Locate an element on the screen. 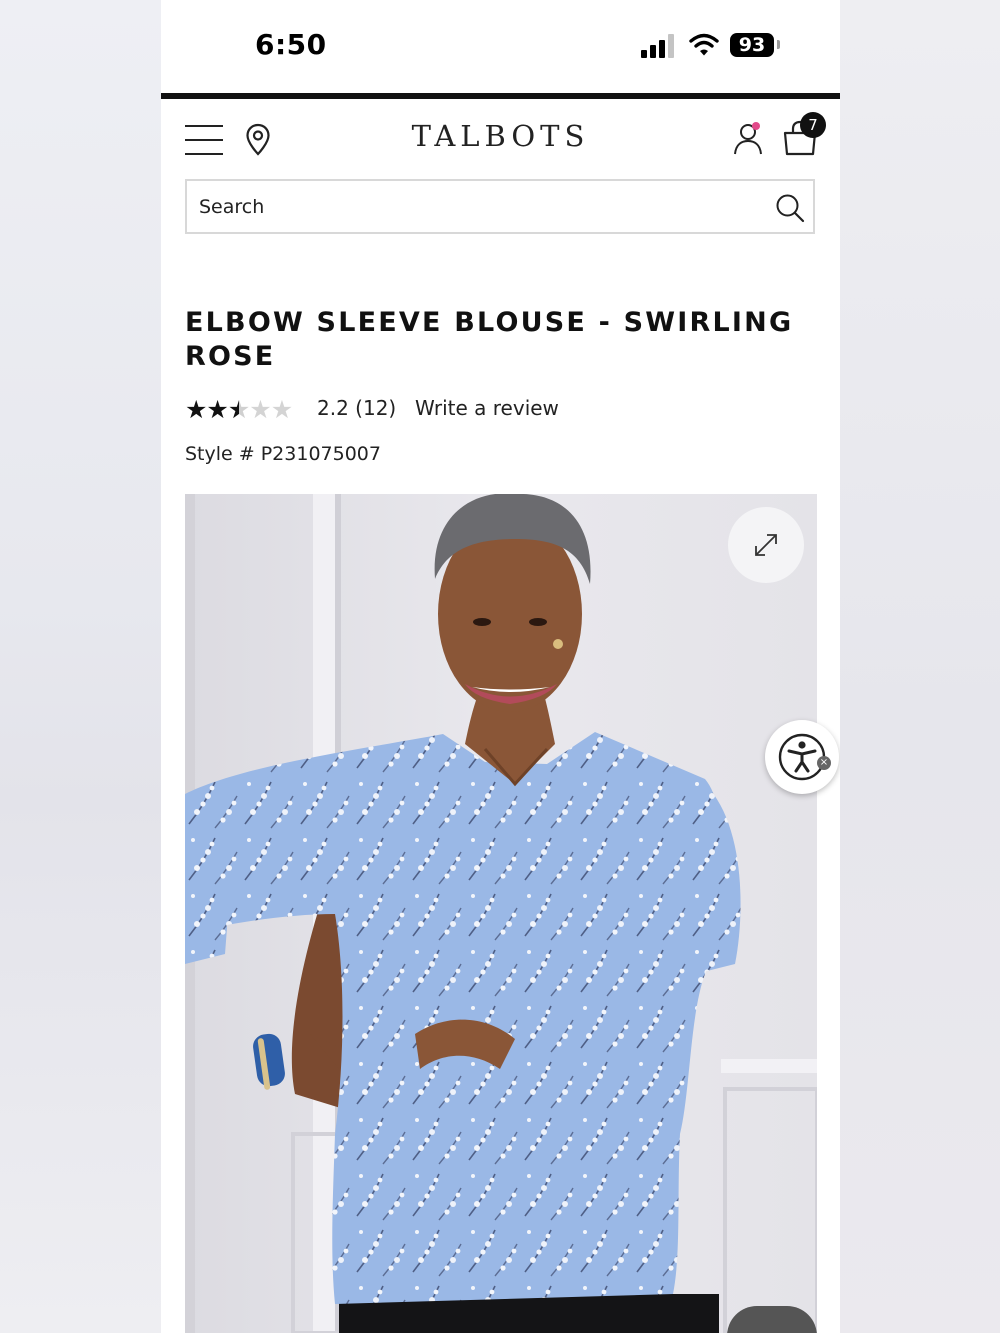  style-number: Style # P231075007 is located at coordinates (283, 454).